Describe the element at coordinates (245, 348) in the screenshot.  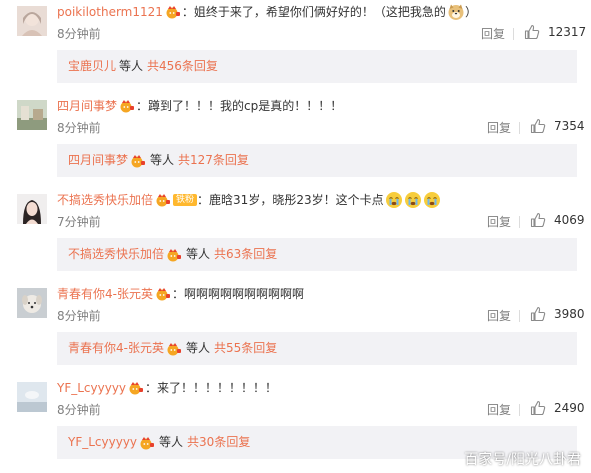
I see `reply-preview-total: 共55条回复` at that location.